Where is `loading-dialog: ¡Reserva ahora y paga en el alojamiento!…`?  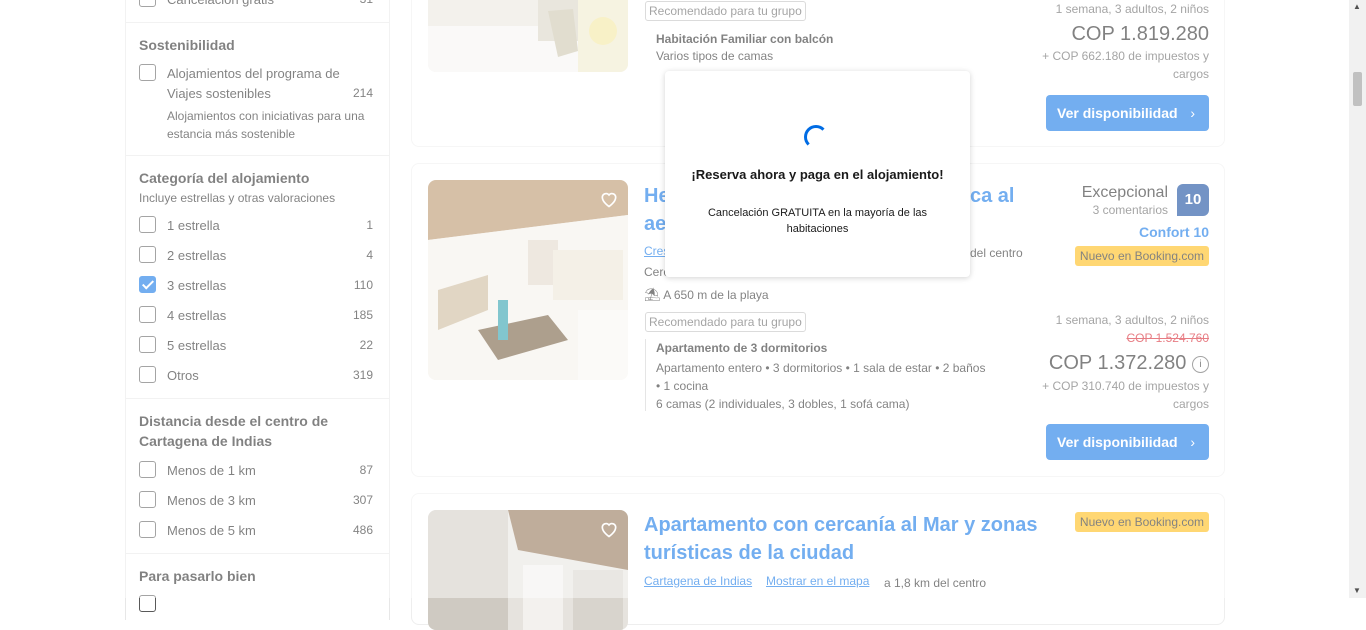 loading-dialog: ¡Reserva ahora y paga en el alojamiento!… is located at coordinates (817, 174).